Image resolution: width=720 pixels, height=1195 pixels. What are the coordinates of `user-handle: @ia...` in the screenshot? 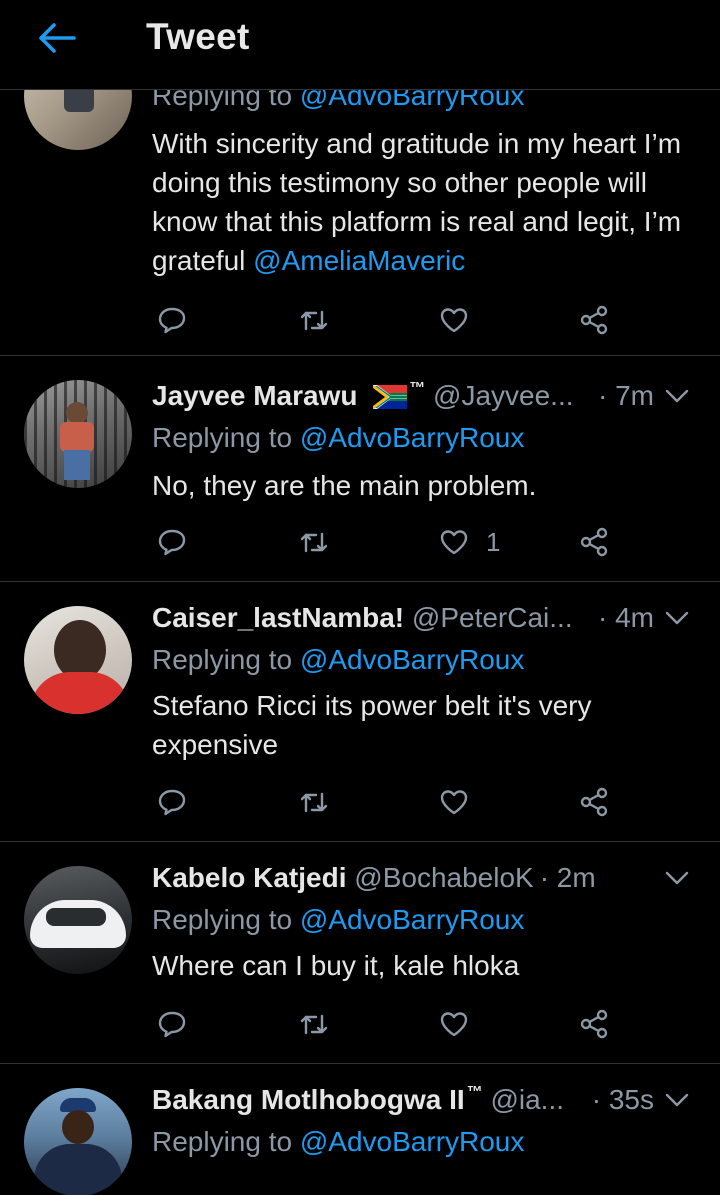 It's located at (527, 1099).